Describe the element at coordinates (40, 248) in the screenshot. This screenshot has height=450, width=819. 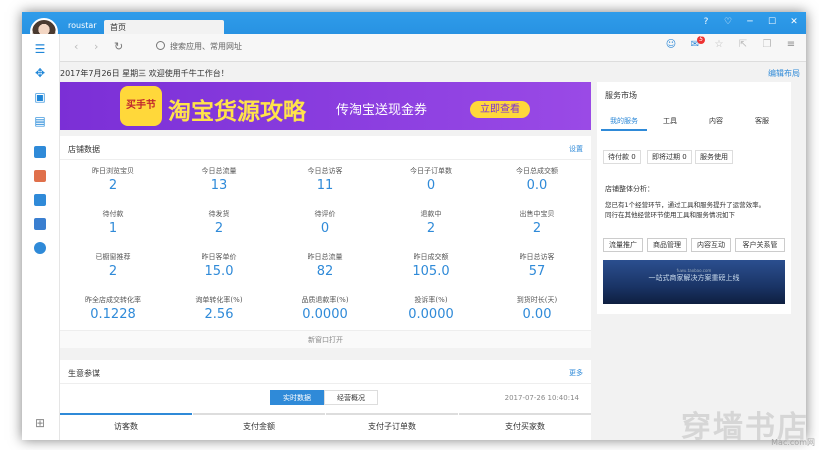
I see `app-chat-icon` at that location.